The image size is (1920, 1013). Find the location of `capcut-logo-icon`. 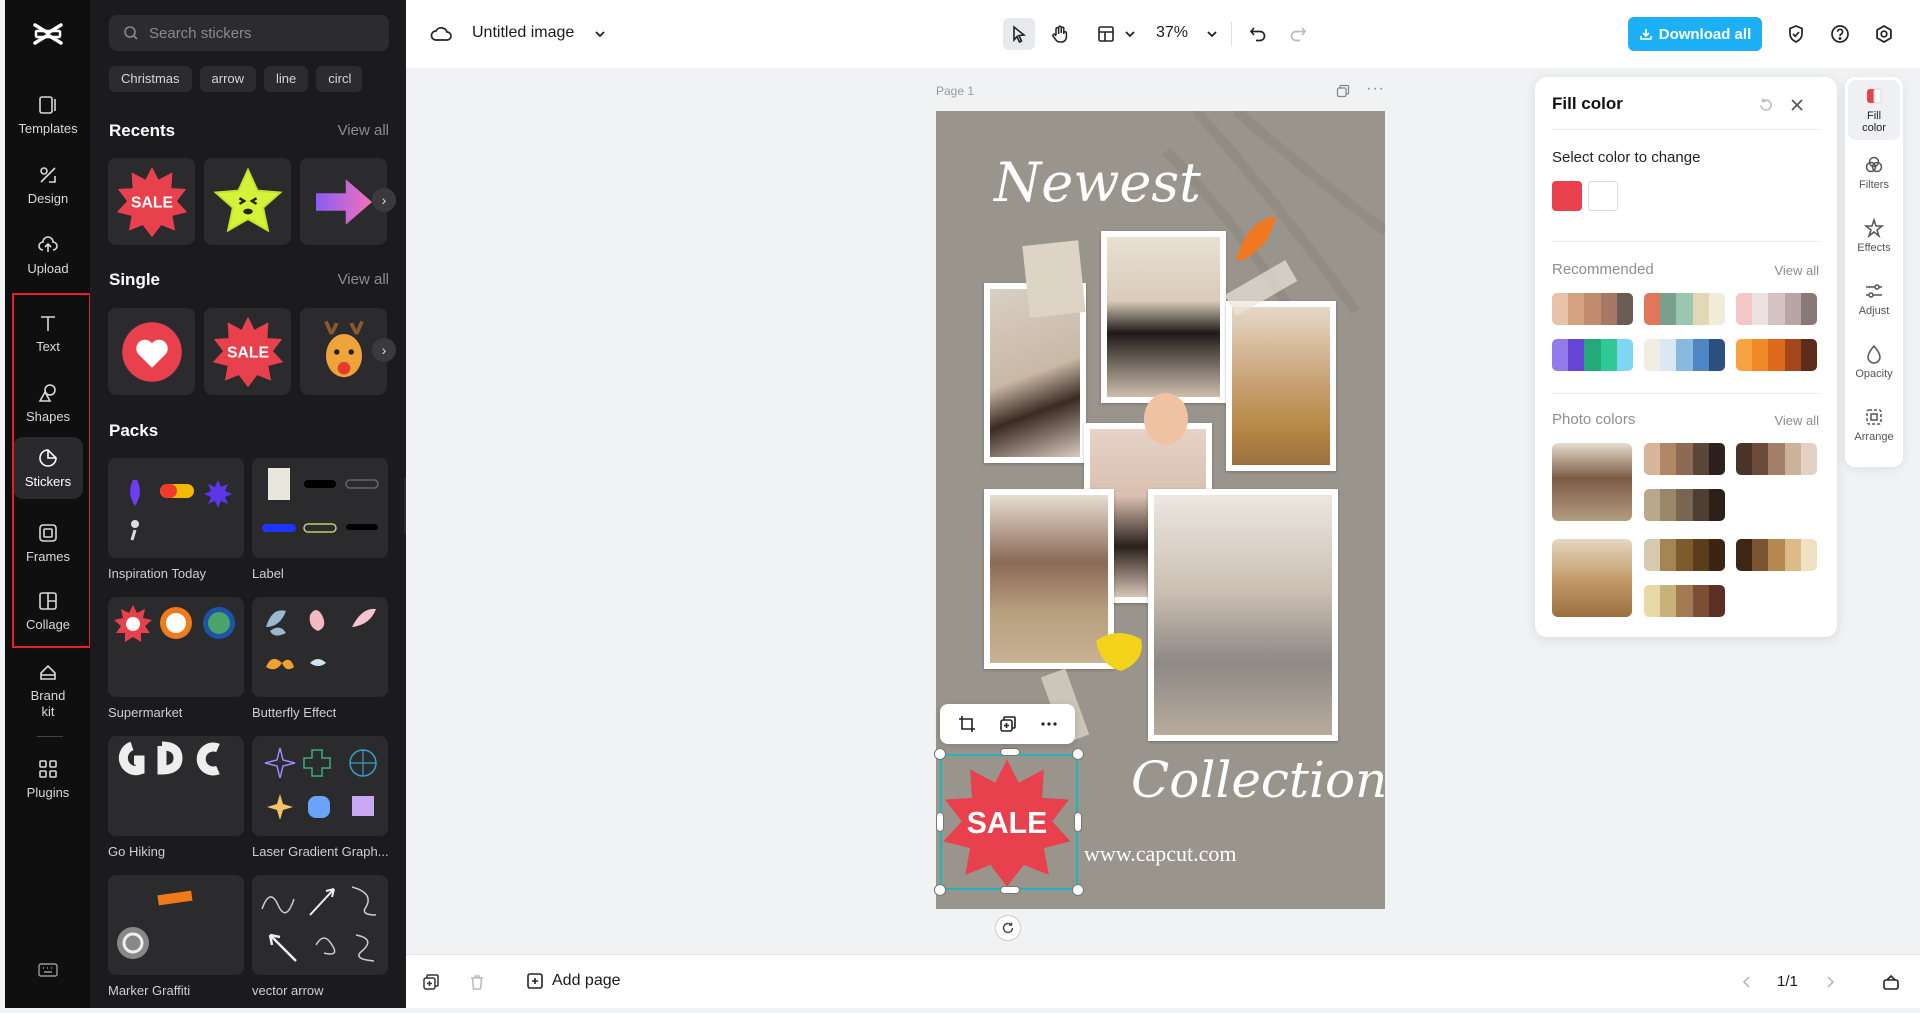

capcut-logo-icon is located at coordinates (48, 34).